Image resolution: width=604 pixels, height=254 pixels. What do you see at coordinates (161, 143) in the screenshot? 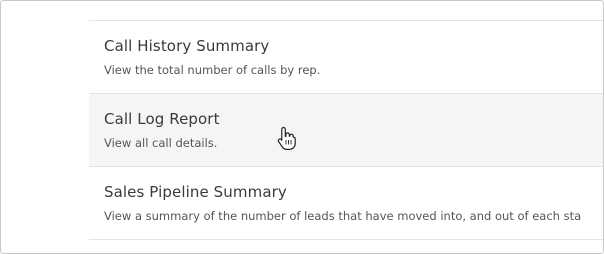
I see `report-description: View all call details.` at bounding box center [161, 143].